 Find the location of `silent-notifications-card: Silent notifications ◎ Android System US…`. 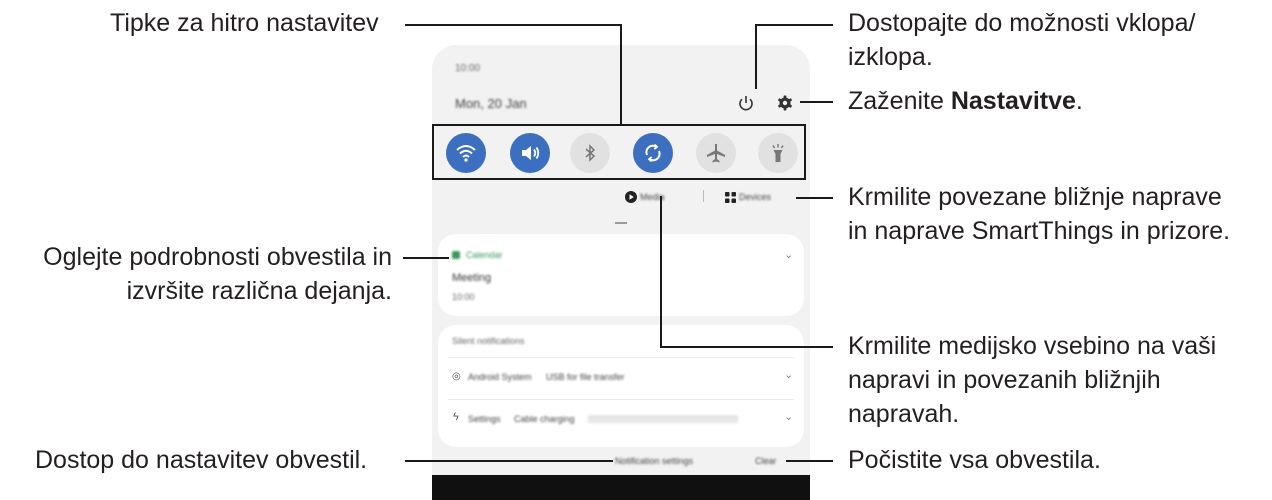

silent-notifications-card: Silent notifications ◎ Android System US… is located at coordinates (621, 386).